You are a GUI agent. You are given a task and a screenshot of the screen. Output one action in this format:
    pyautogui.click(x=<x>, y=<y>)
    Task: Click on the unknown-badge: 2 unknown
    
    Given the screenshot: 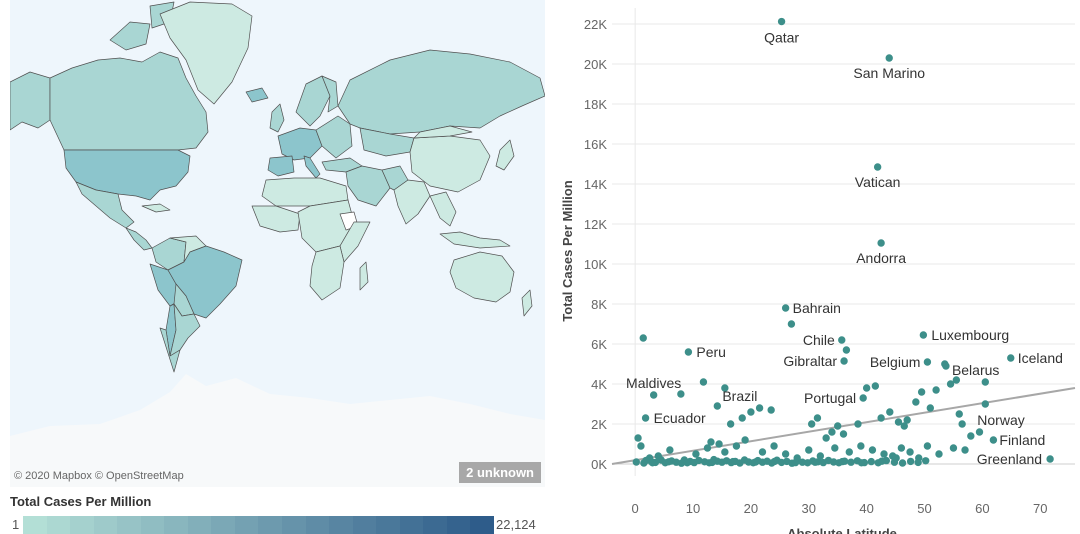 What is the action you would take?
    pyautogui.click(x=500, y=472)
    